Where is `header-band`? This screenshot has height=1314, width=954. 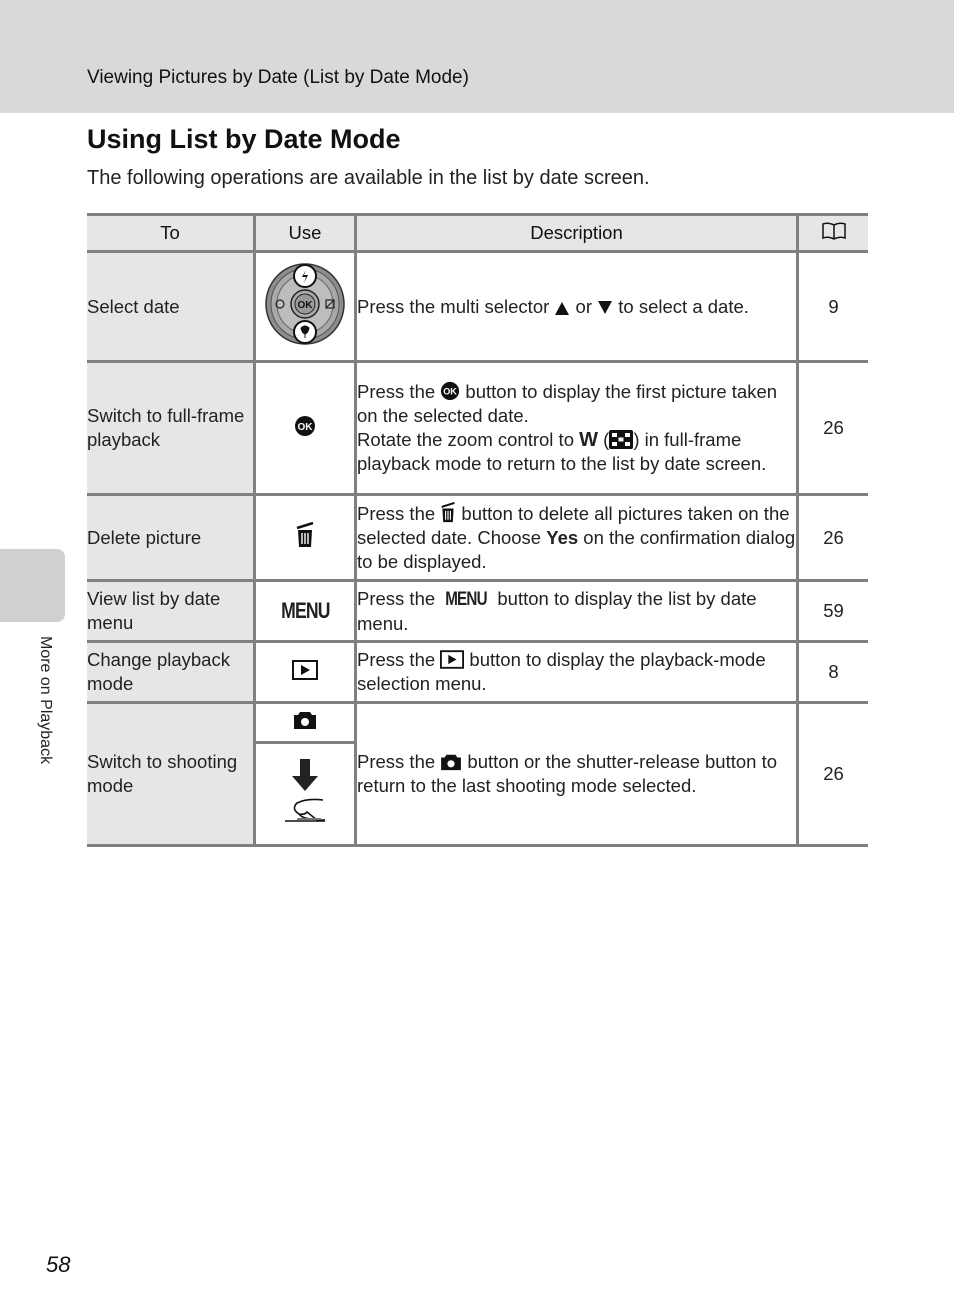
header-band is located at coordinates (477, 56).